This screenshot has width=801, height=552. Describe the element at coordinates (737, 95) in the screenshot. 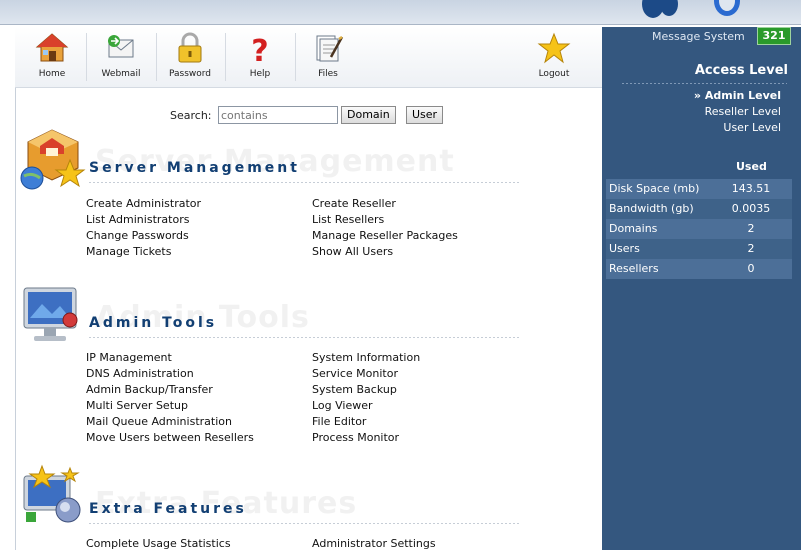

I see `level-admin: » Admin Level` at that location.